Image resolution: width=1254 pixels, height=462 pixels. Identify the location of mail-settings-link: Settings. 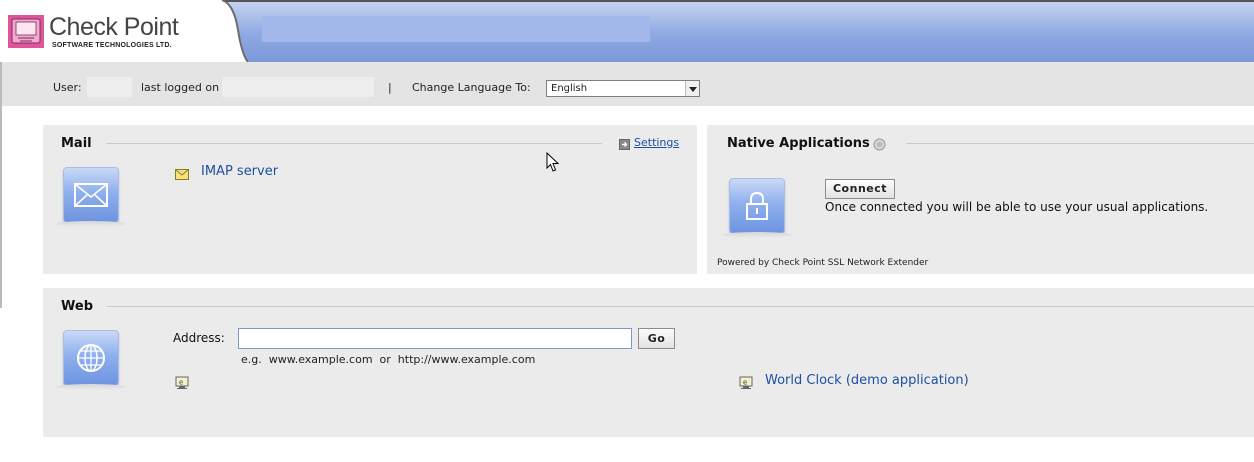
(656, 142).